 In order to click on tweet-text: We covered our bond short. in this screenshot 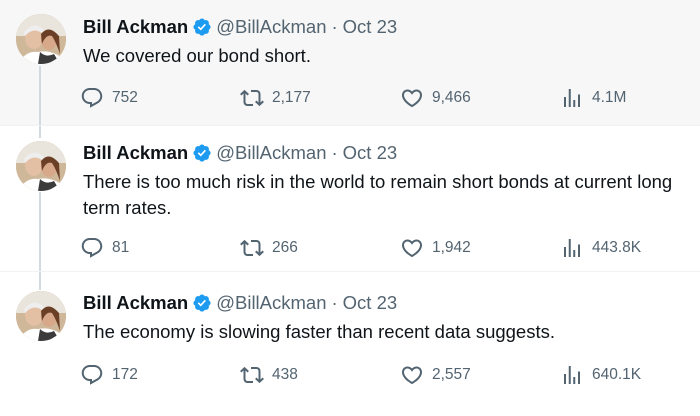, I will do `click(197, 55)`.